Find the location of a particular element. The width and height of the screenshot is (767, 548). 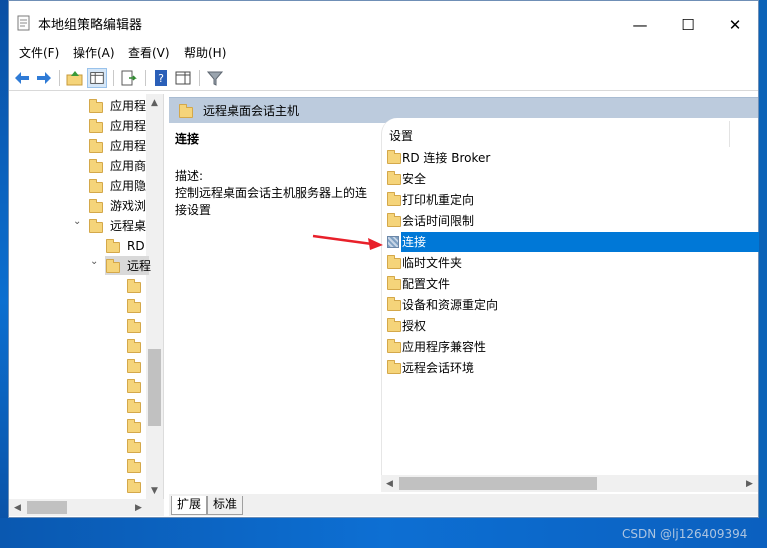

window-title: 本地组策略编辑器 is located at coordinates (90, 25).